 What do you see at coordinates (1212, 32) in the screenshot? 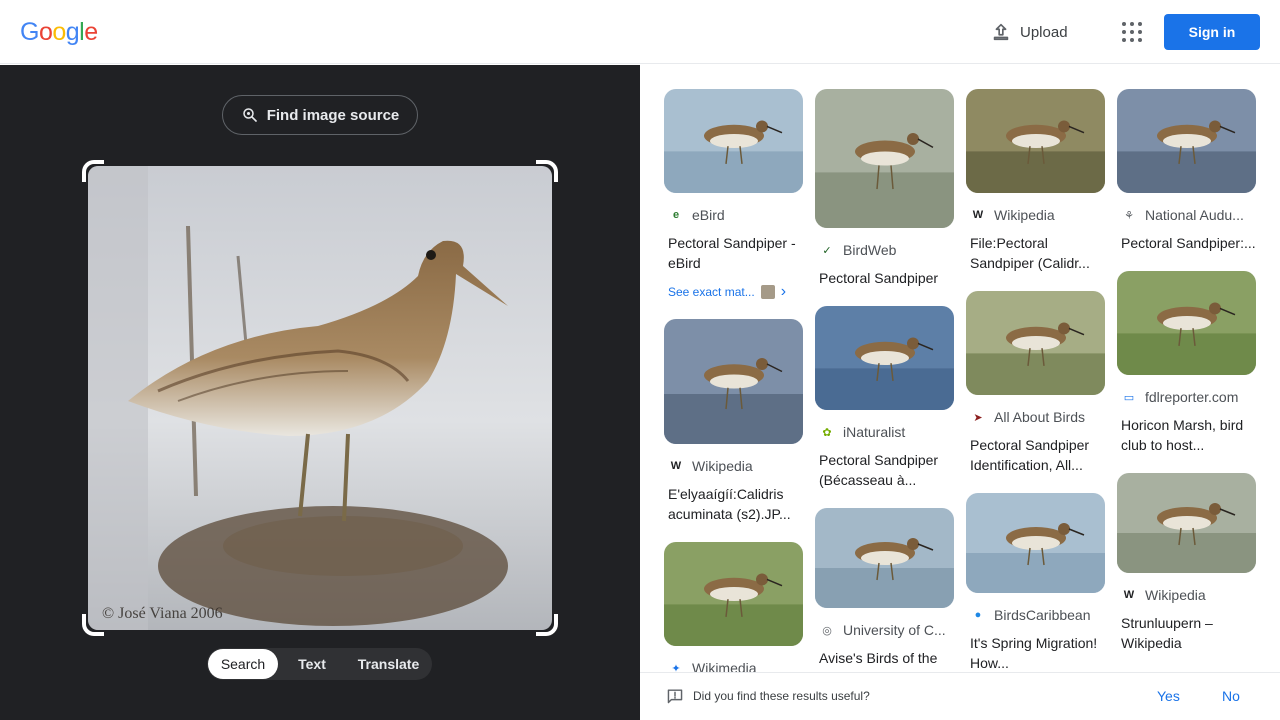
I see `sign-in-button: Sign in` at bounding box center [1212, 32].